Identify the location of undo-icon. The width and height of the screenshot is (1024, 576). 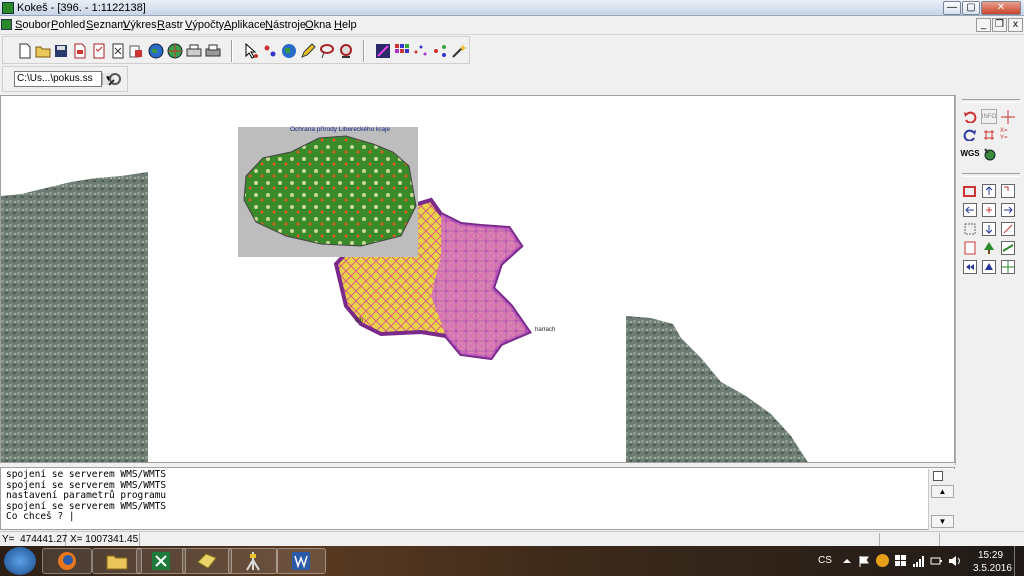
(970, 116).